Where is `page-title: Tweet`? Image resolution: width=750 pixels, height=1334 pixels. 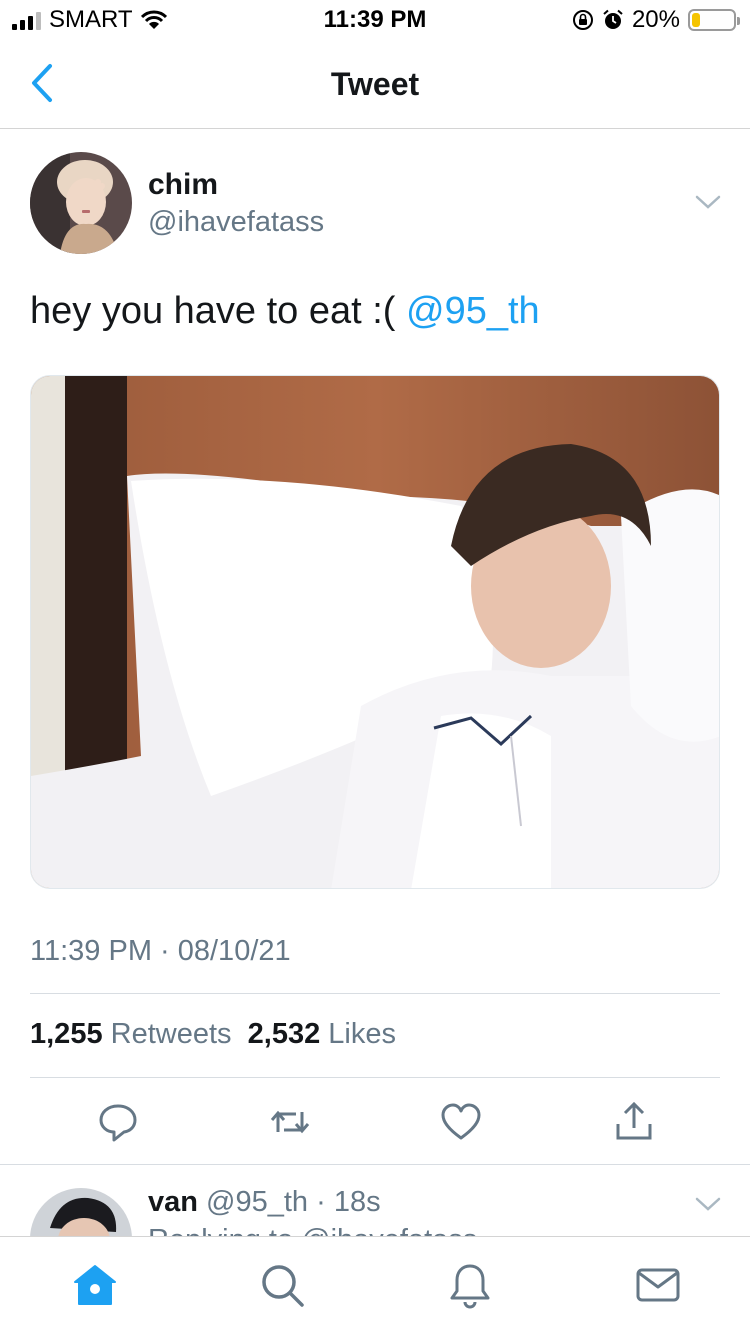 page-title: Tweet is located at coordinates (375, 84).